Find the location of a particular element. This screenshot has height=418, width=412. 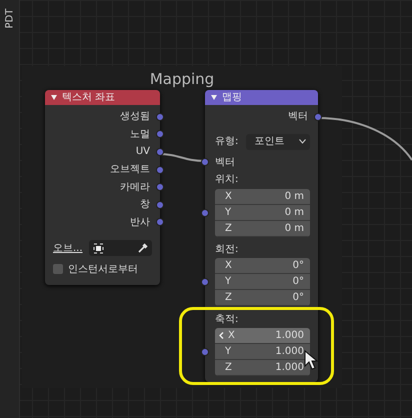

value-field: Z 0° is located at coordinates (262, 298).